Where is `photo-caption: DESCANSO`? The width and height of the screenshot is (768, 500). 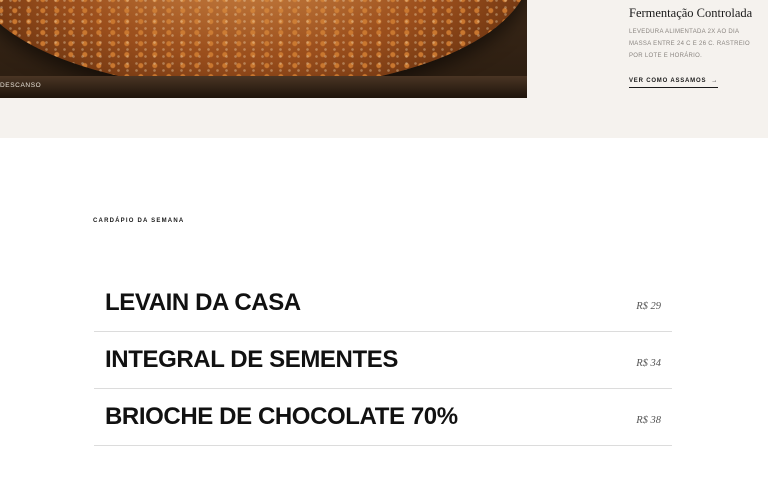
photo-caption: DESCANSO is located at coordinates (21, 85).